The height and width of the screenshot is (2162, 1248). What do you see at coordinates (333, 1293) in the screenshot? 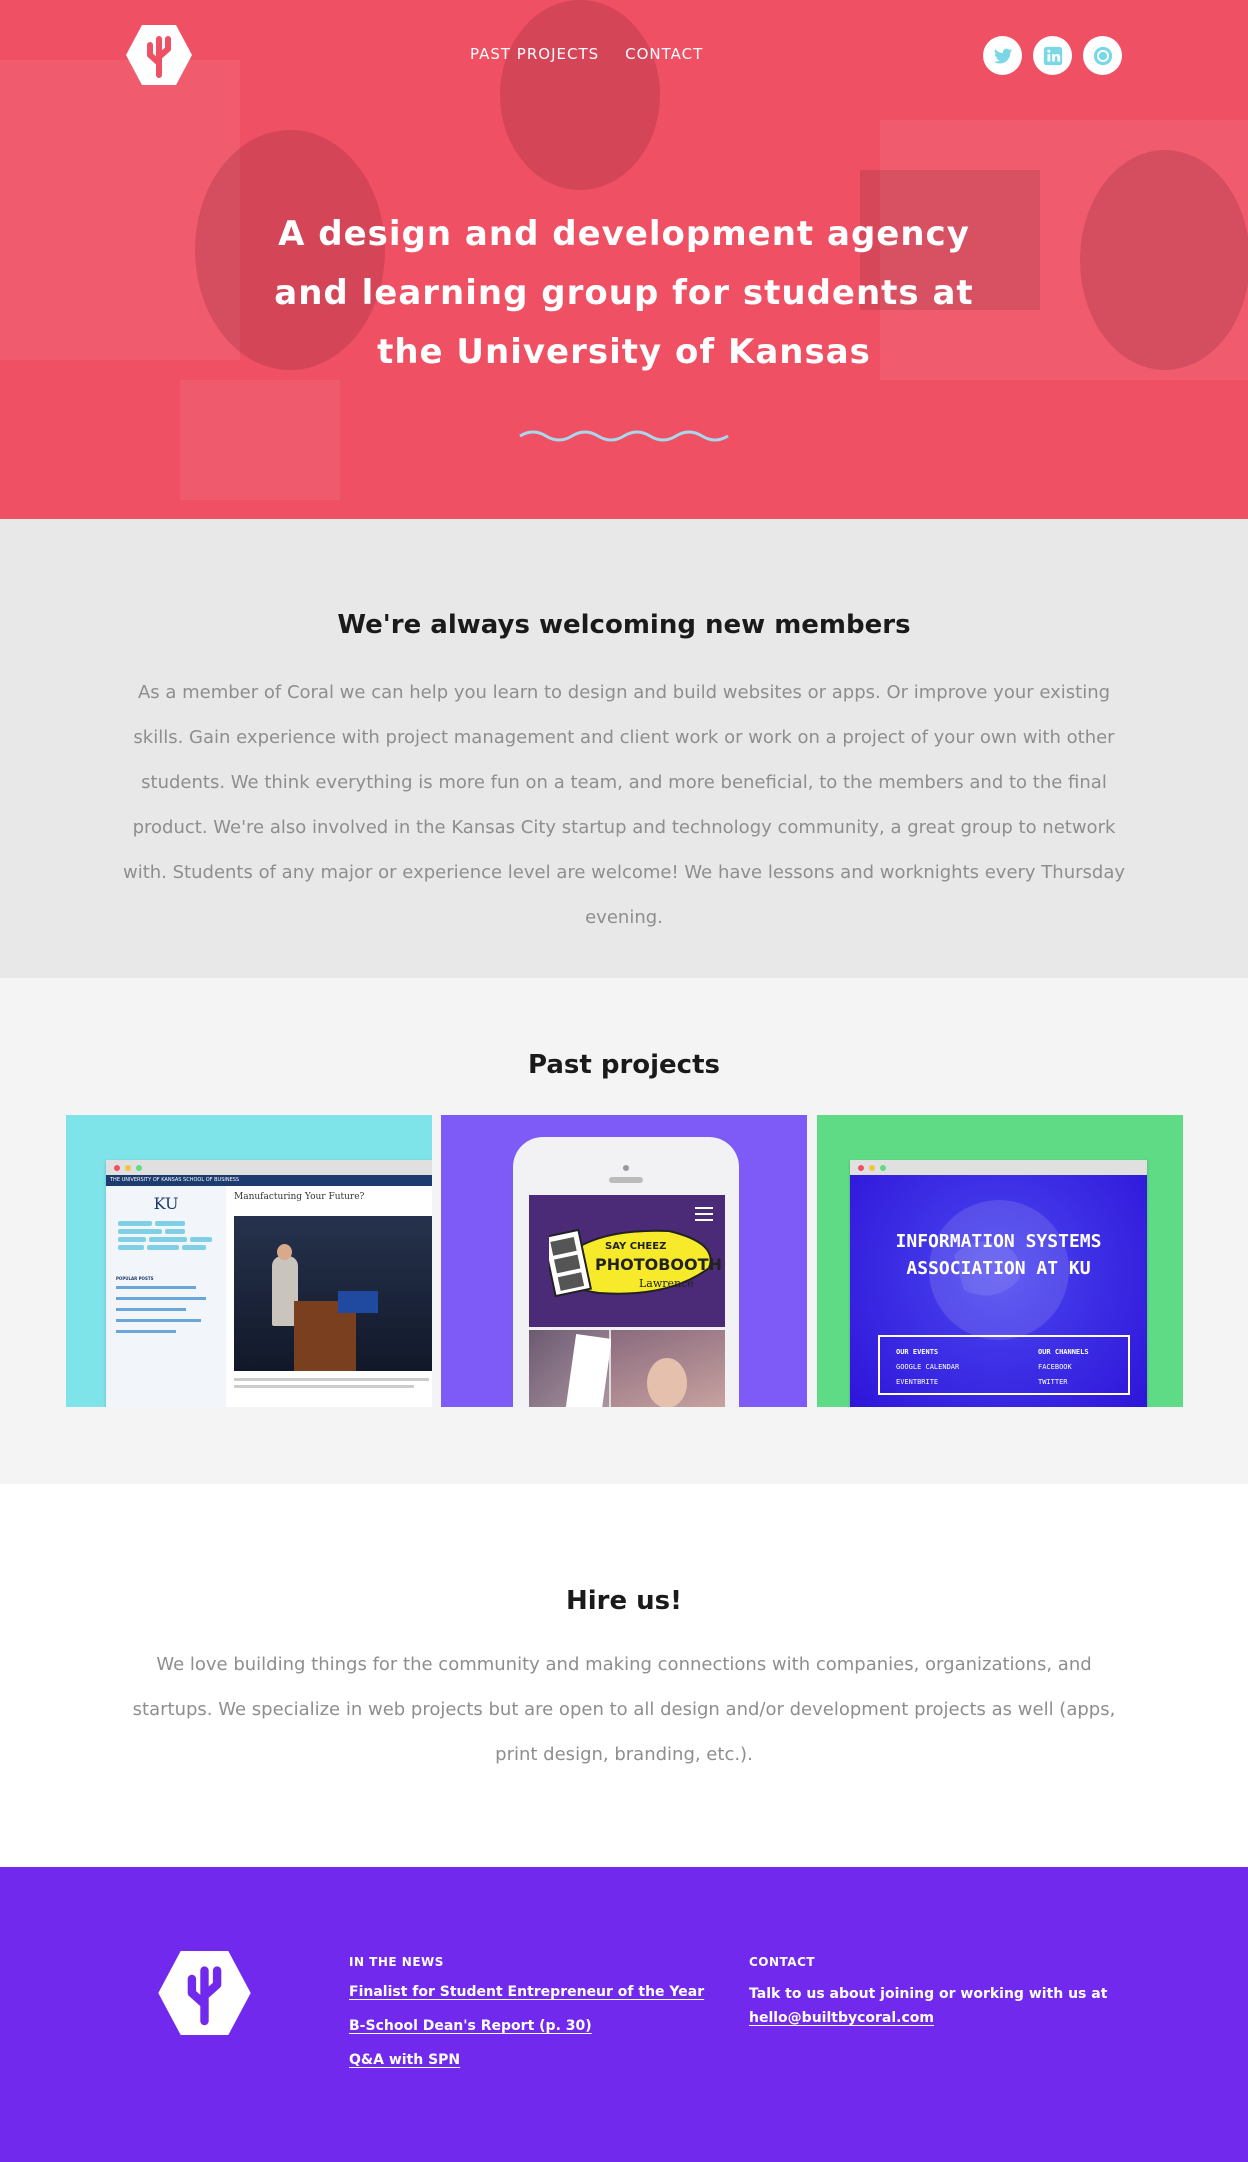
I see `ku-post-photo` at bounding box center [333, 1293].